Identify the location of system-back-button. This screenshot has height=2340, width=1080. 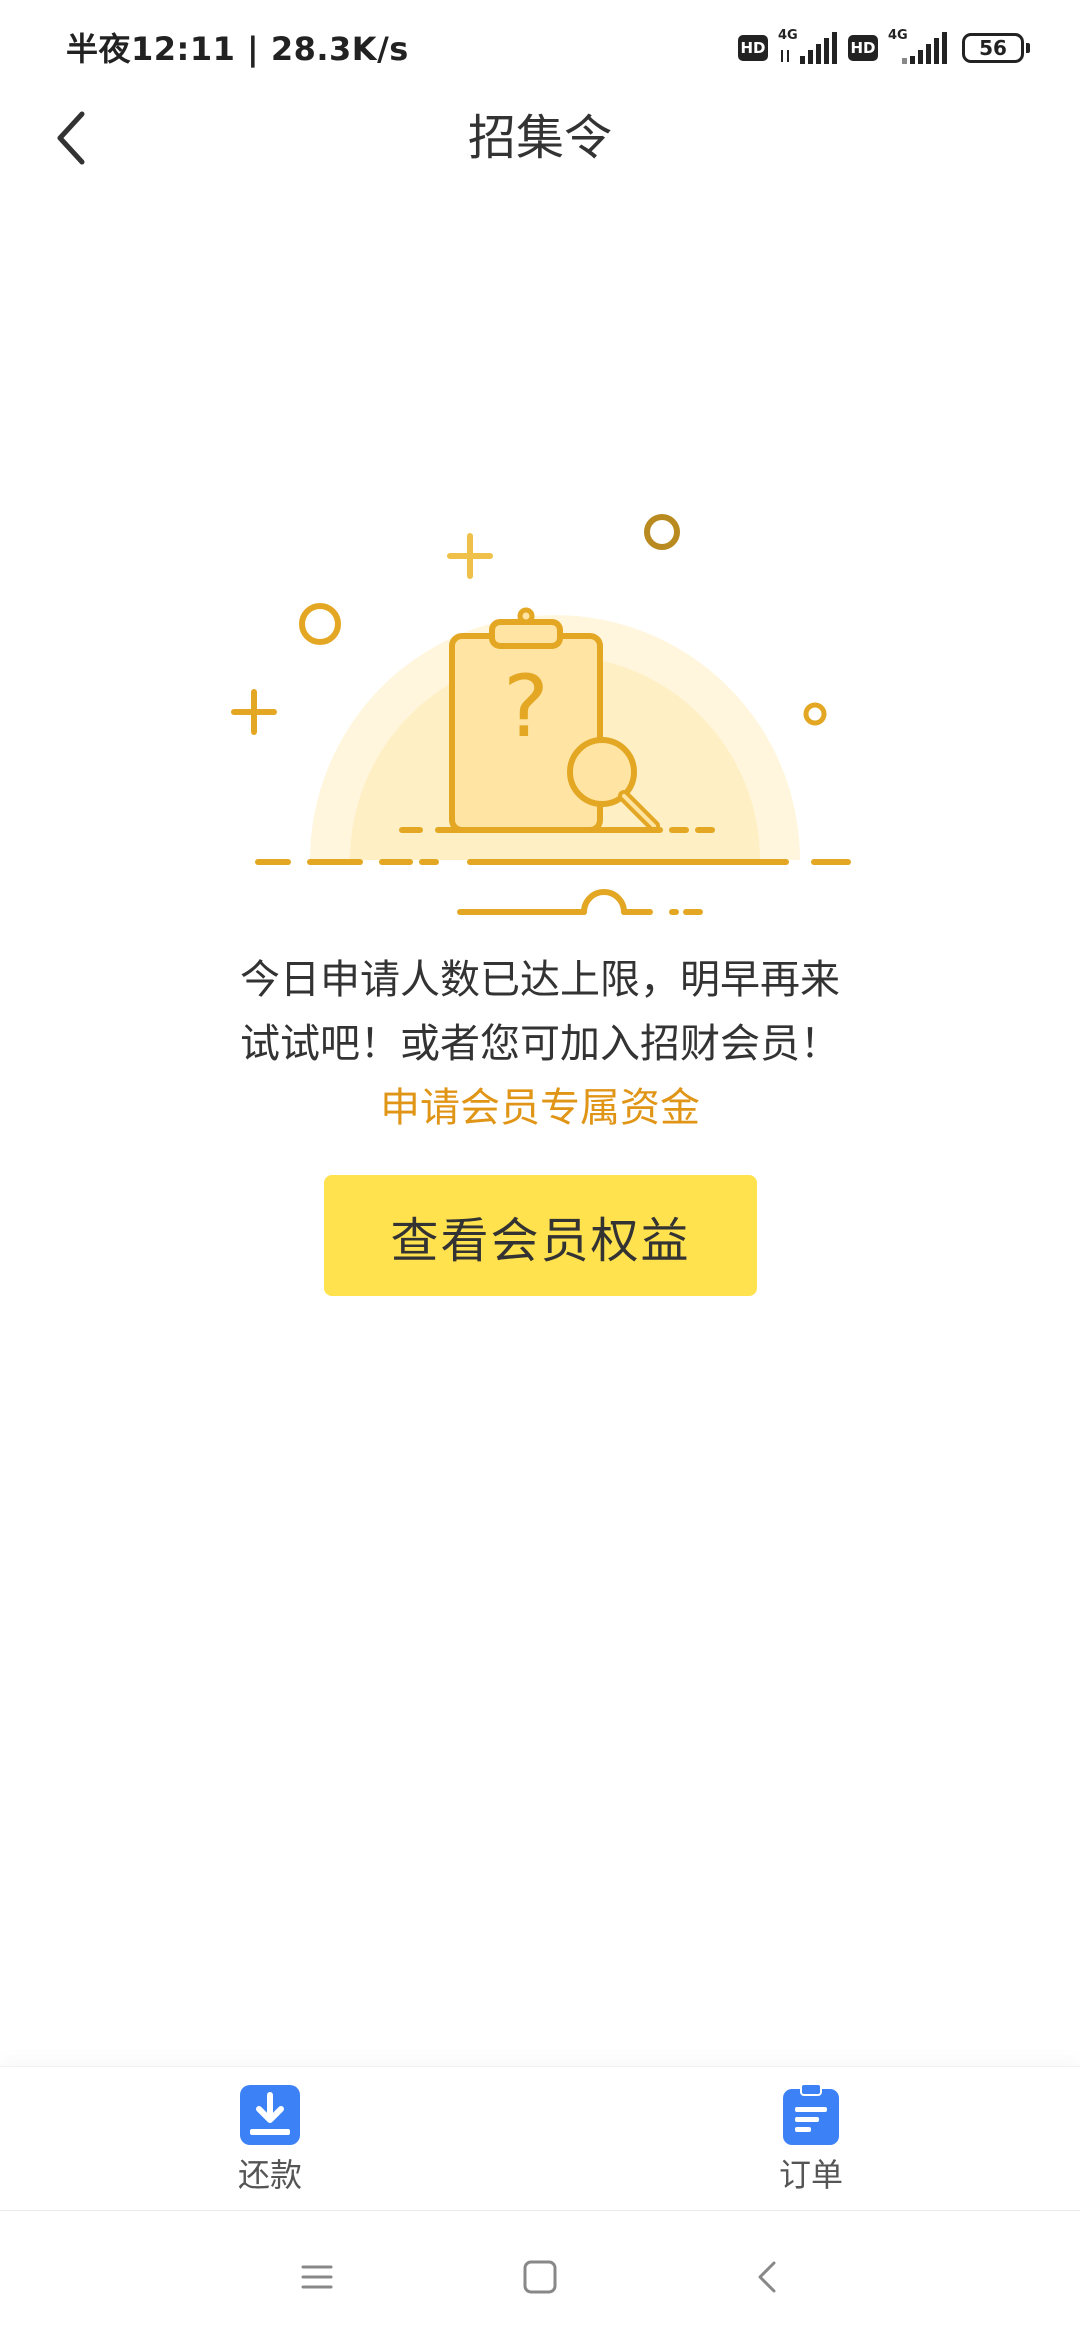
(768, 2277).